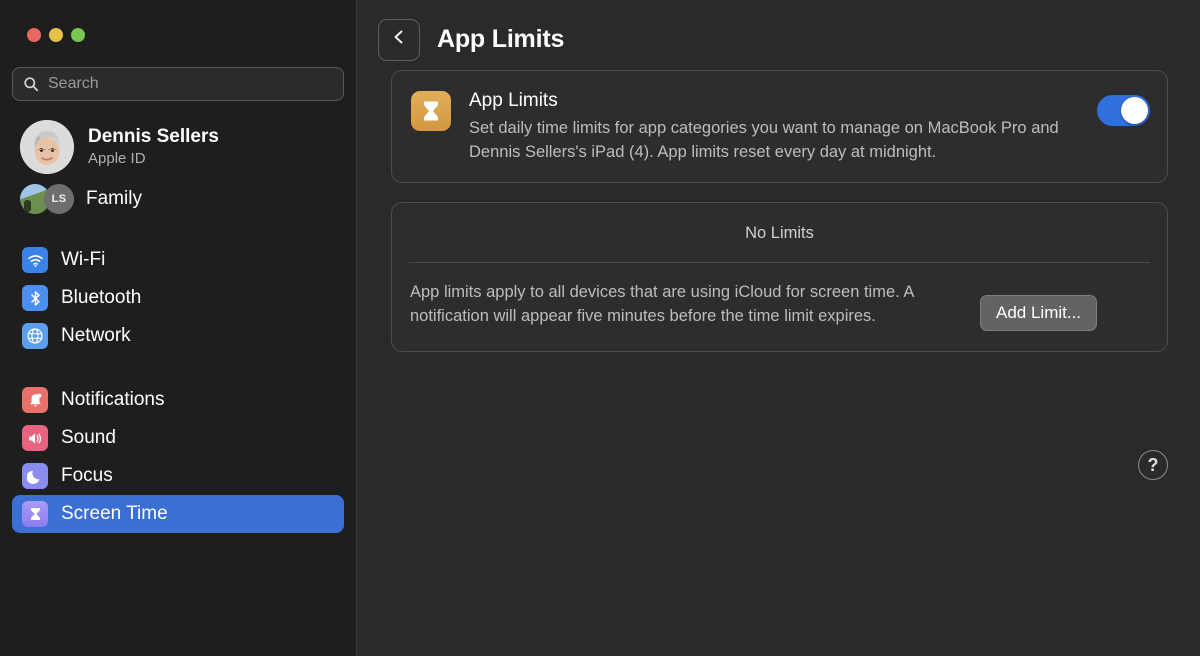 The height and width of the screenshot is (656, 1200). What do you see at coordinates (178, 400) in the screenshot?
I see `sidebar-item-notifications: Notifications` at bounding box center [178, 400].